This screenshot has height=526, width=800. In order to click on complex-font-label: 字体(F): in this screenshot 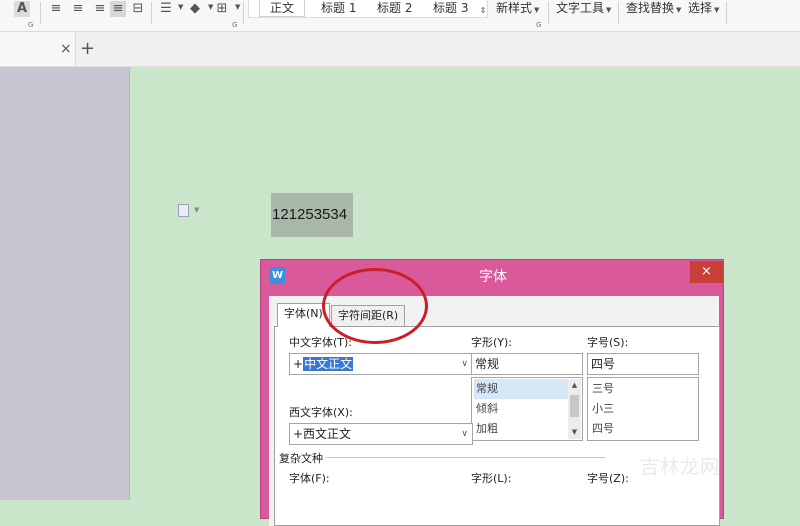, I will do `click(309, 478)`.